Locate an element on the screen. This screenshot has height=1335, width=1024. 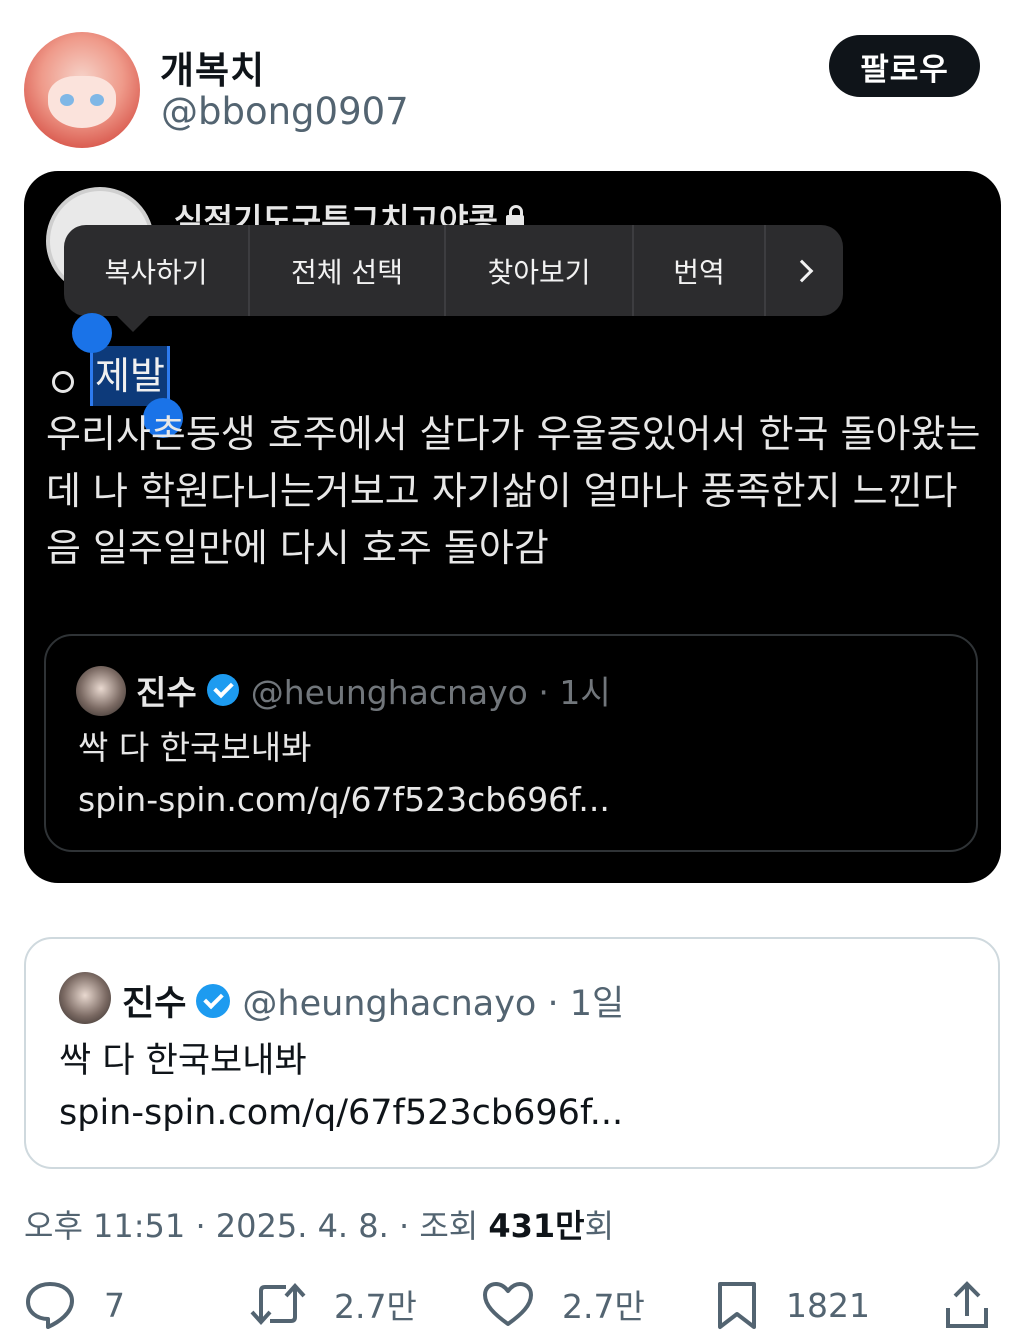
bookmark-count: 1821 is located at coordinates (828, 1305).